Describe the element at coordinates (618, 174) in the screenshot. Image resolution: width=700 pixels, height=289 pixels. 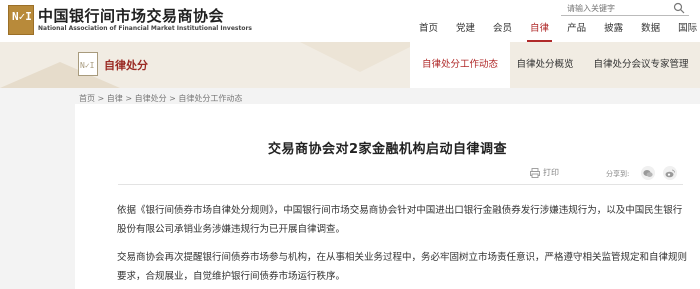
I see `share-label: 分享到:` at that location.